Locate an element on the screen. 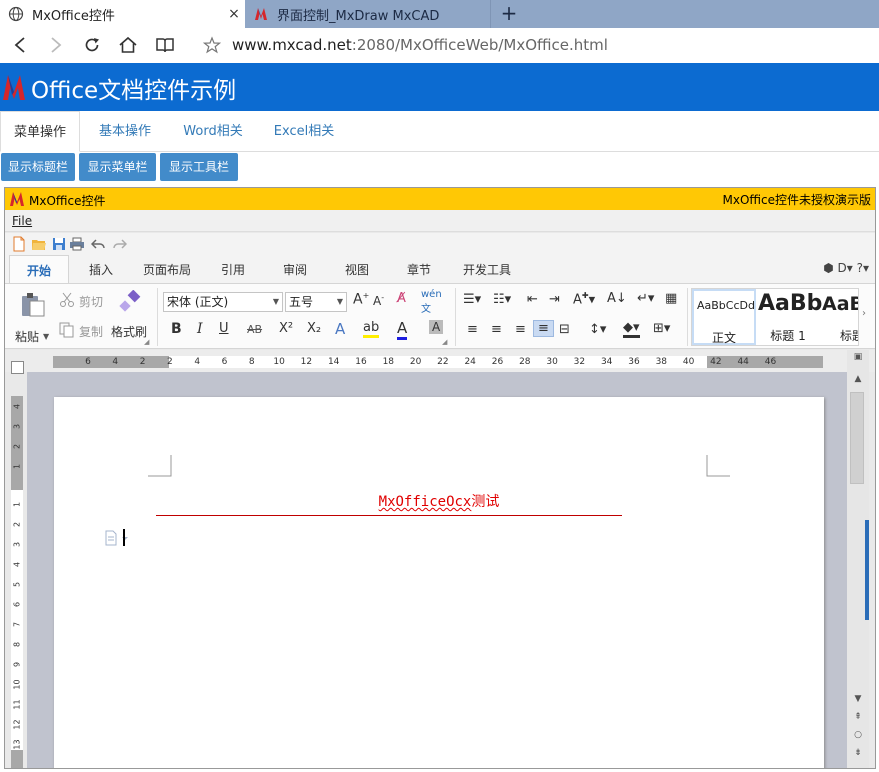 This screenshot has width=879, height=772. tab-stop-selector is located at coordinates (17, 367).